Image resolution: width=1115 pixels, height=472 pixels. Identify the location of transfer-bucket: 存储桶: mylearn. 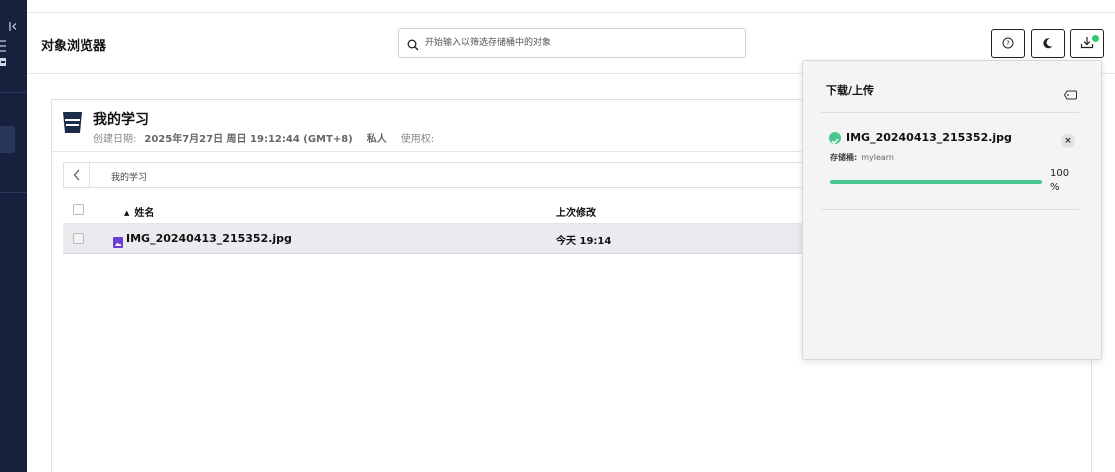
(862, 157).